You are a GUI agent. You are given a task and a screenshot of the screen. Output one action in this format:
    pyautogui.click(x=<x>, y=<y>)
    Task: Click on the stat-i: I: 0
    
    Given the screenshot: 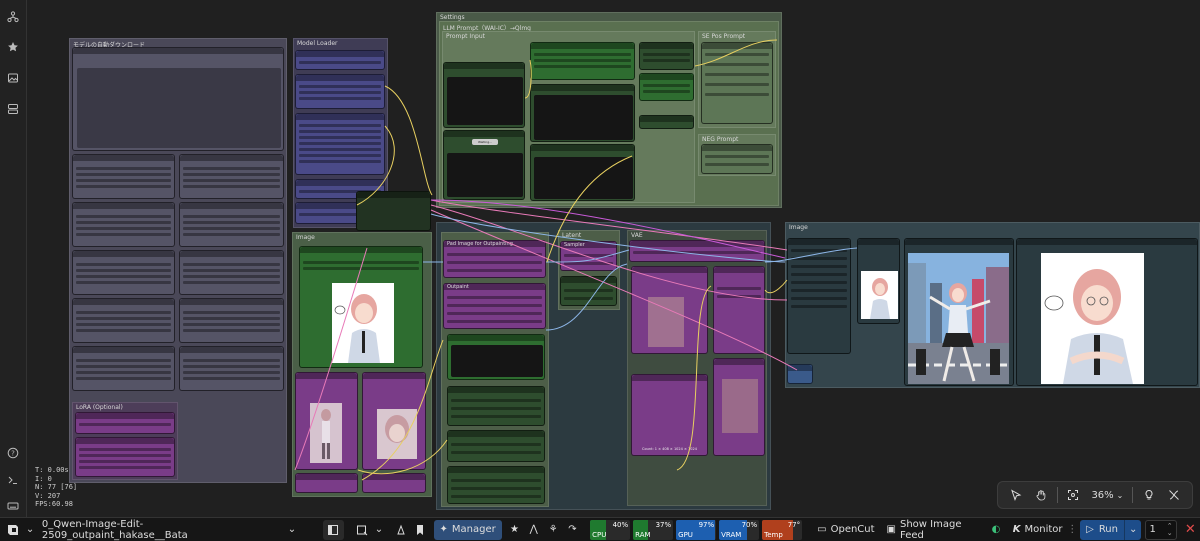 What is the action you would take?
    pyautogui.click(x=43, y=478)
    